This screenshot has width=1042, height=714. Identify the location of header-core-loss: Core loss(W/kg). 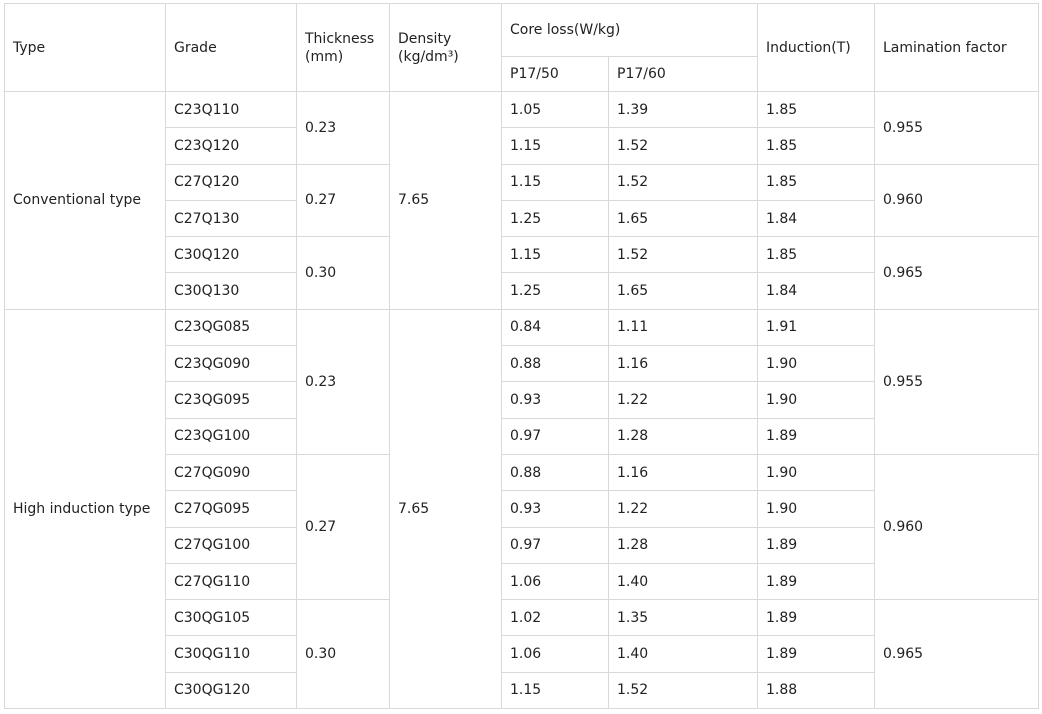
(629, 30).